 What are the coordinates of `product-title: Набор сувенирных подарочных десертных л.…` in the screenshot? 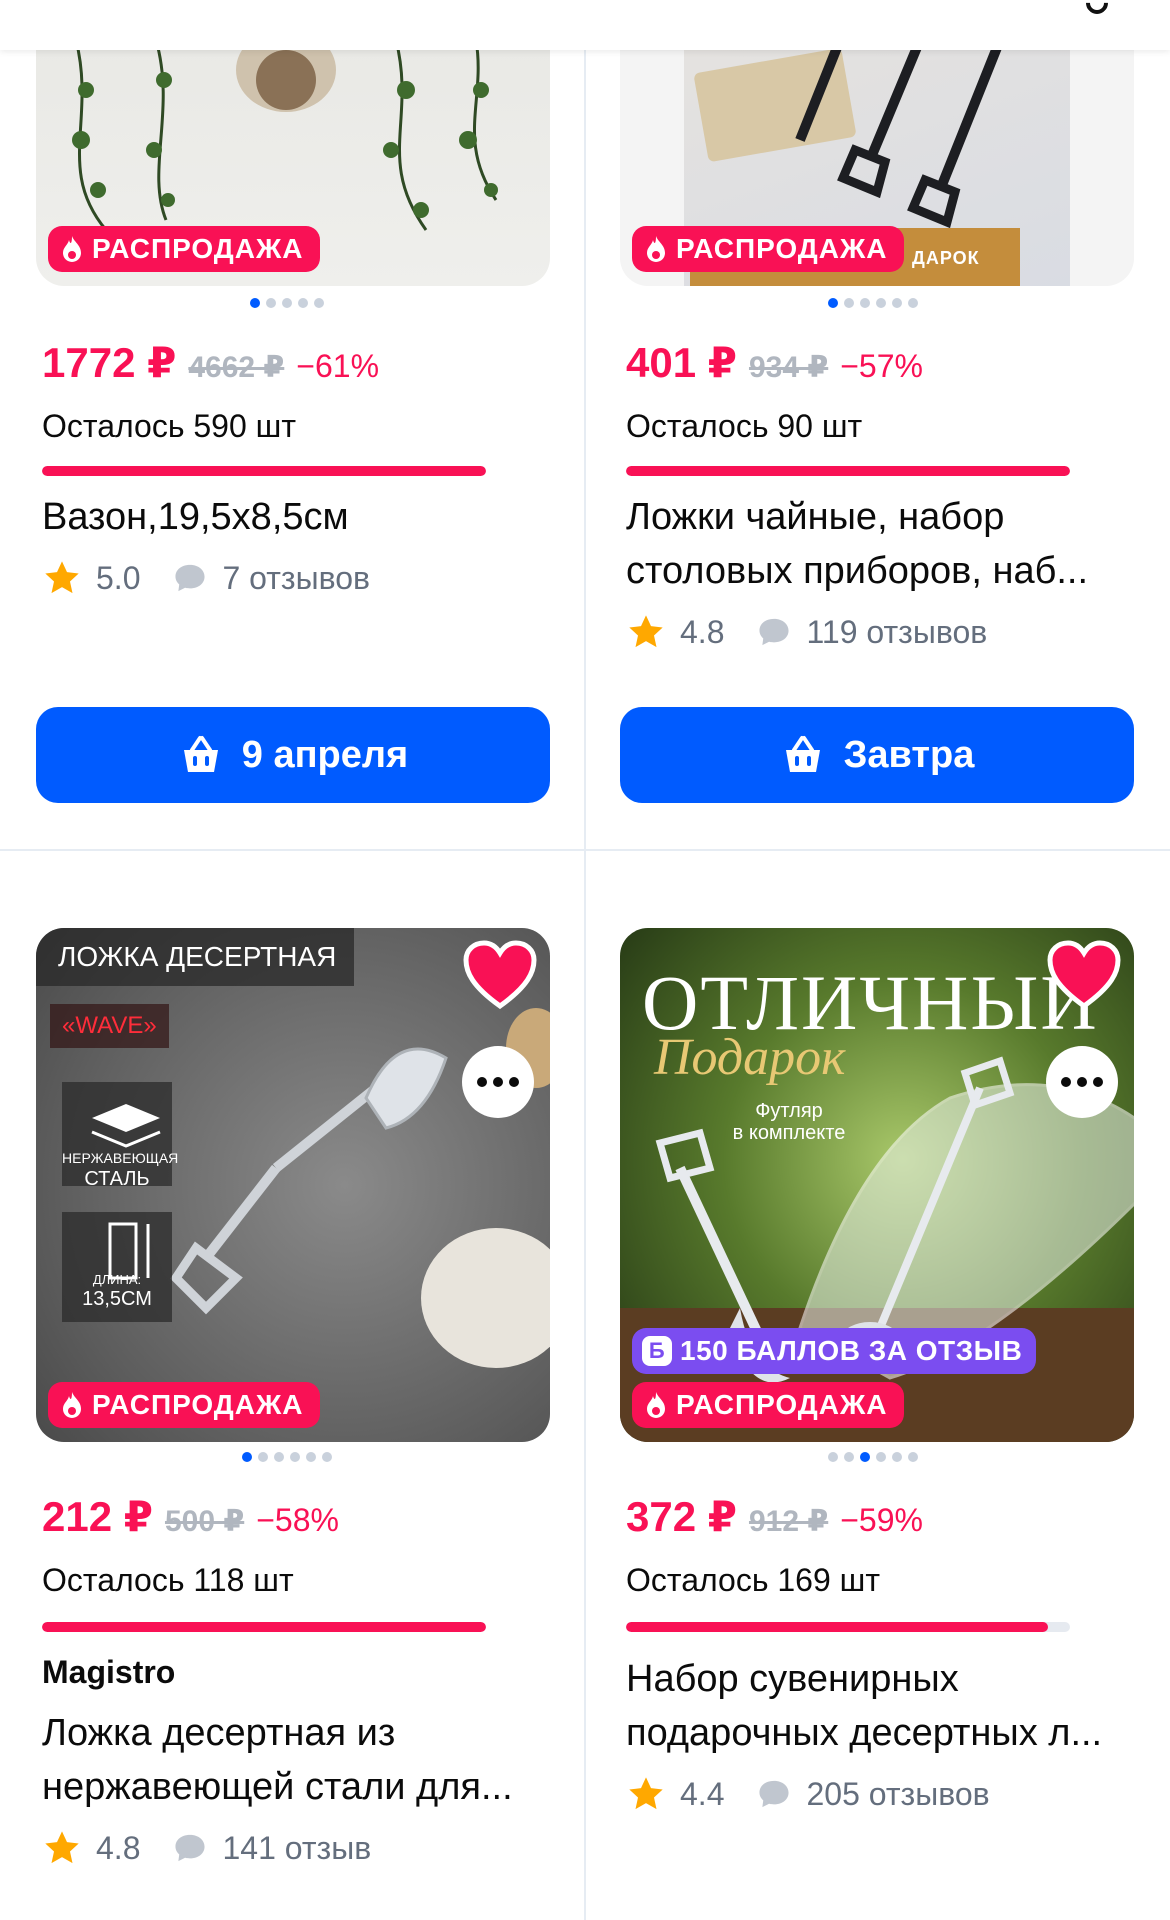 It's located at (876, 1706).